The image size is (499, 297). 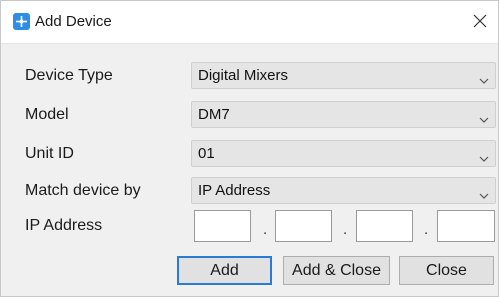 I want to click on add-button: Add, so click(x=224, y=270).